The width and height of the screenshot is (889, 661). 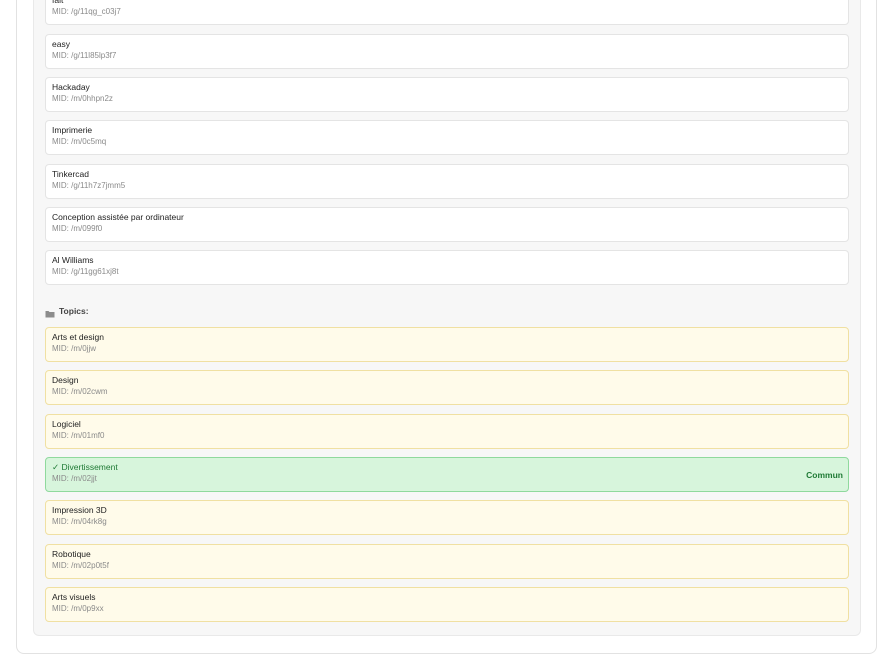 I want to click on topic-item: Arts visuels MID: /m/0p9xx, so click(x=447, y=604).